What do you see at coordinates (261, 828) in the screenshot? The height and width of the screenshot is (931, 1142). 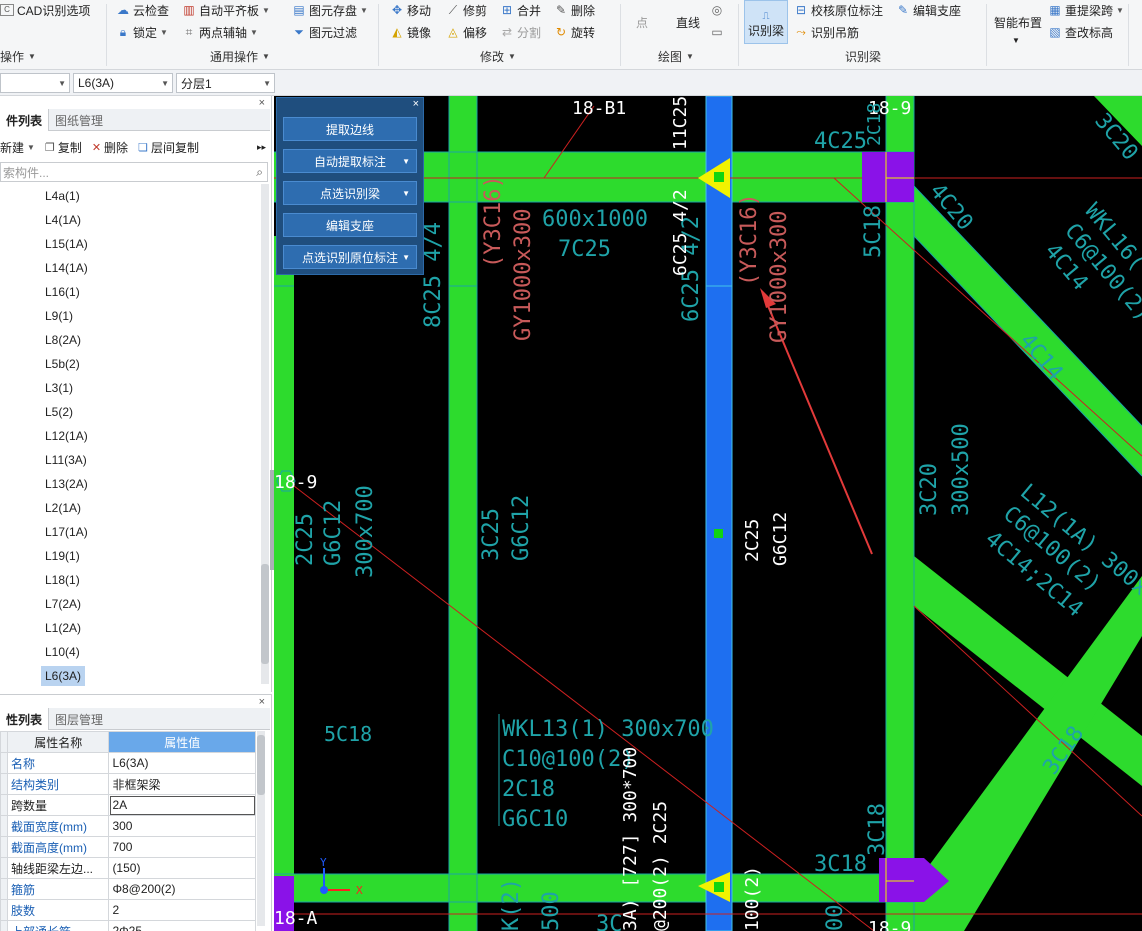 I see `property-scrollbar` at bounding box center [261, 828].